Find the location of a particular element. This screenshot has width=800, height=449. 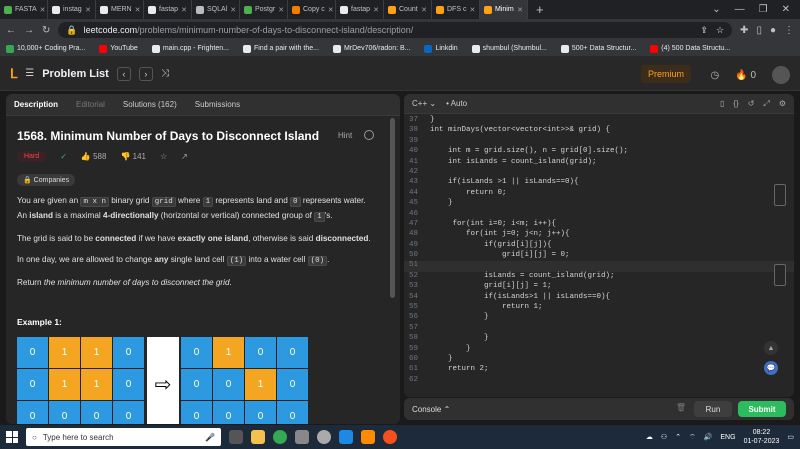

profile-icon: ● is located at coordinates (773, 30).